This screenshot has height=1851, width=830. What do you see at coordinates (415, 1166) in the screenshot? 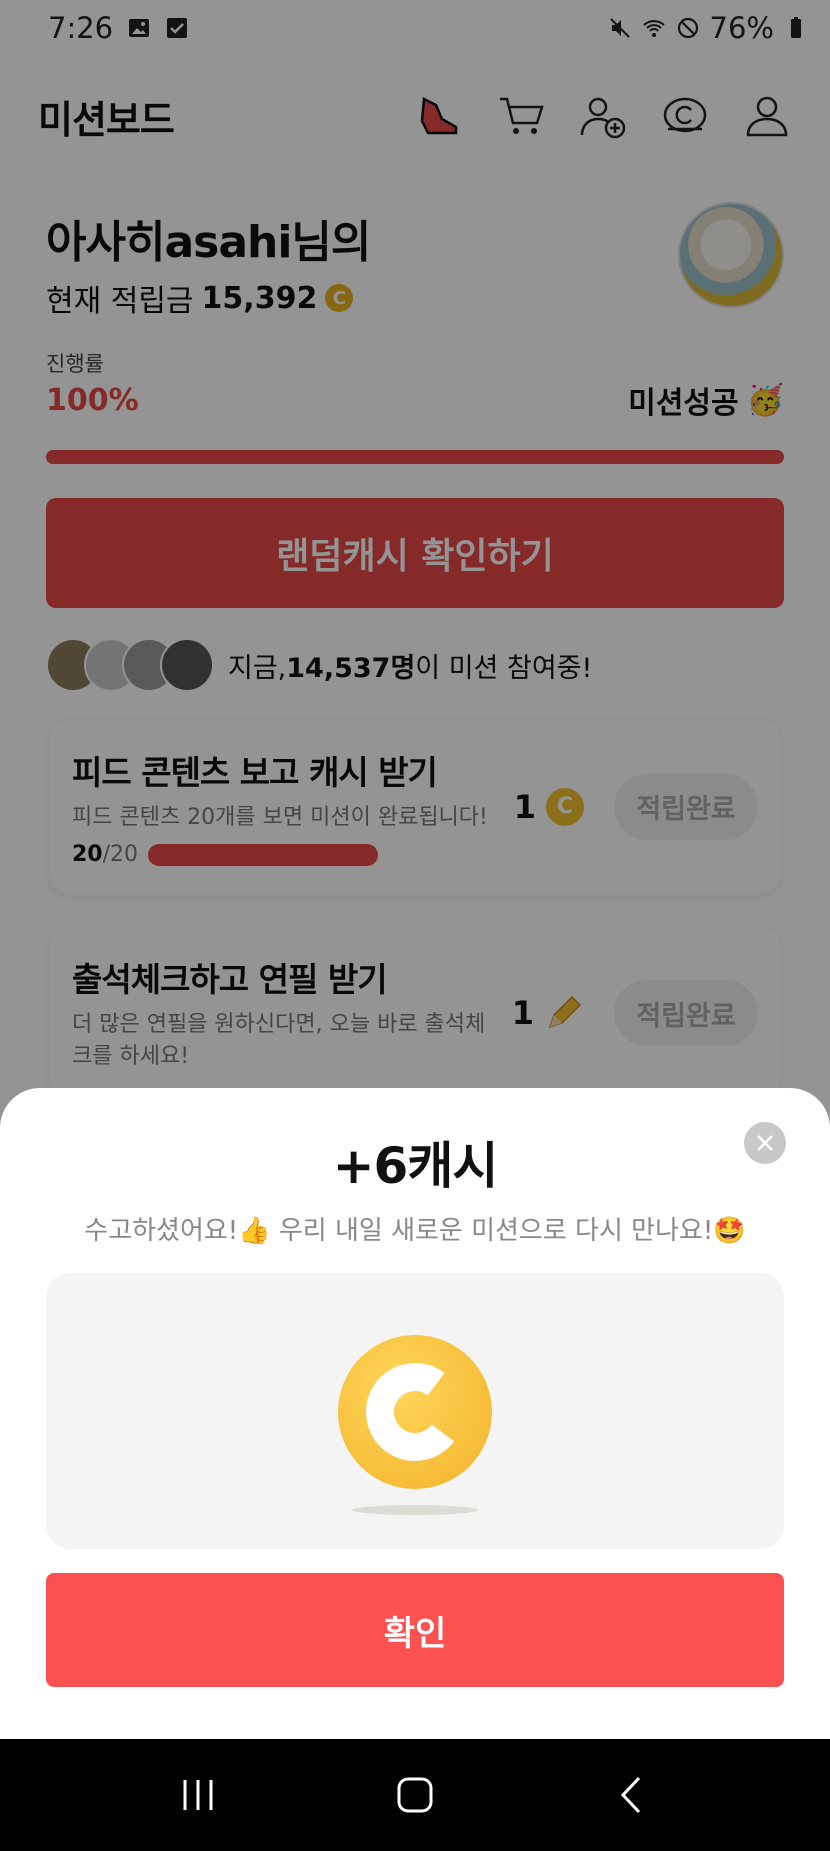
I see `reward-title: +6캐시` at bounding box center [415, 1166].